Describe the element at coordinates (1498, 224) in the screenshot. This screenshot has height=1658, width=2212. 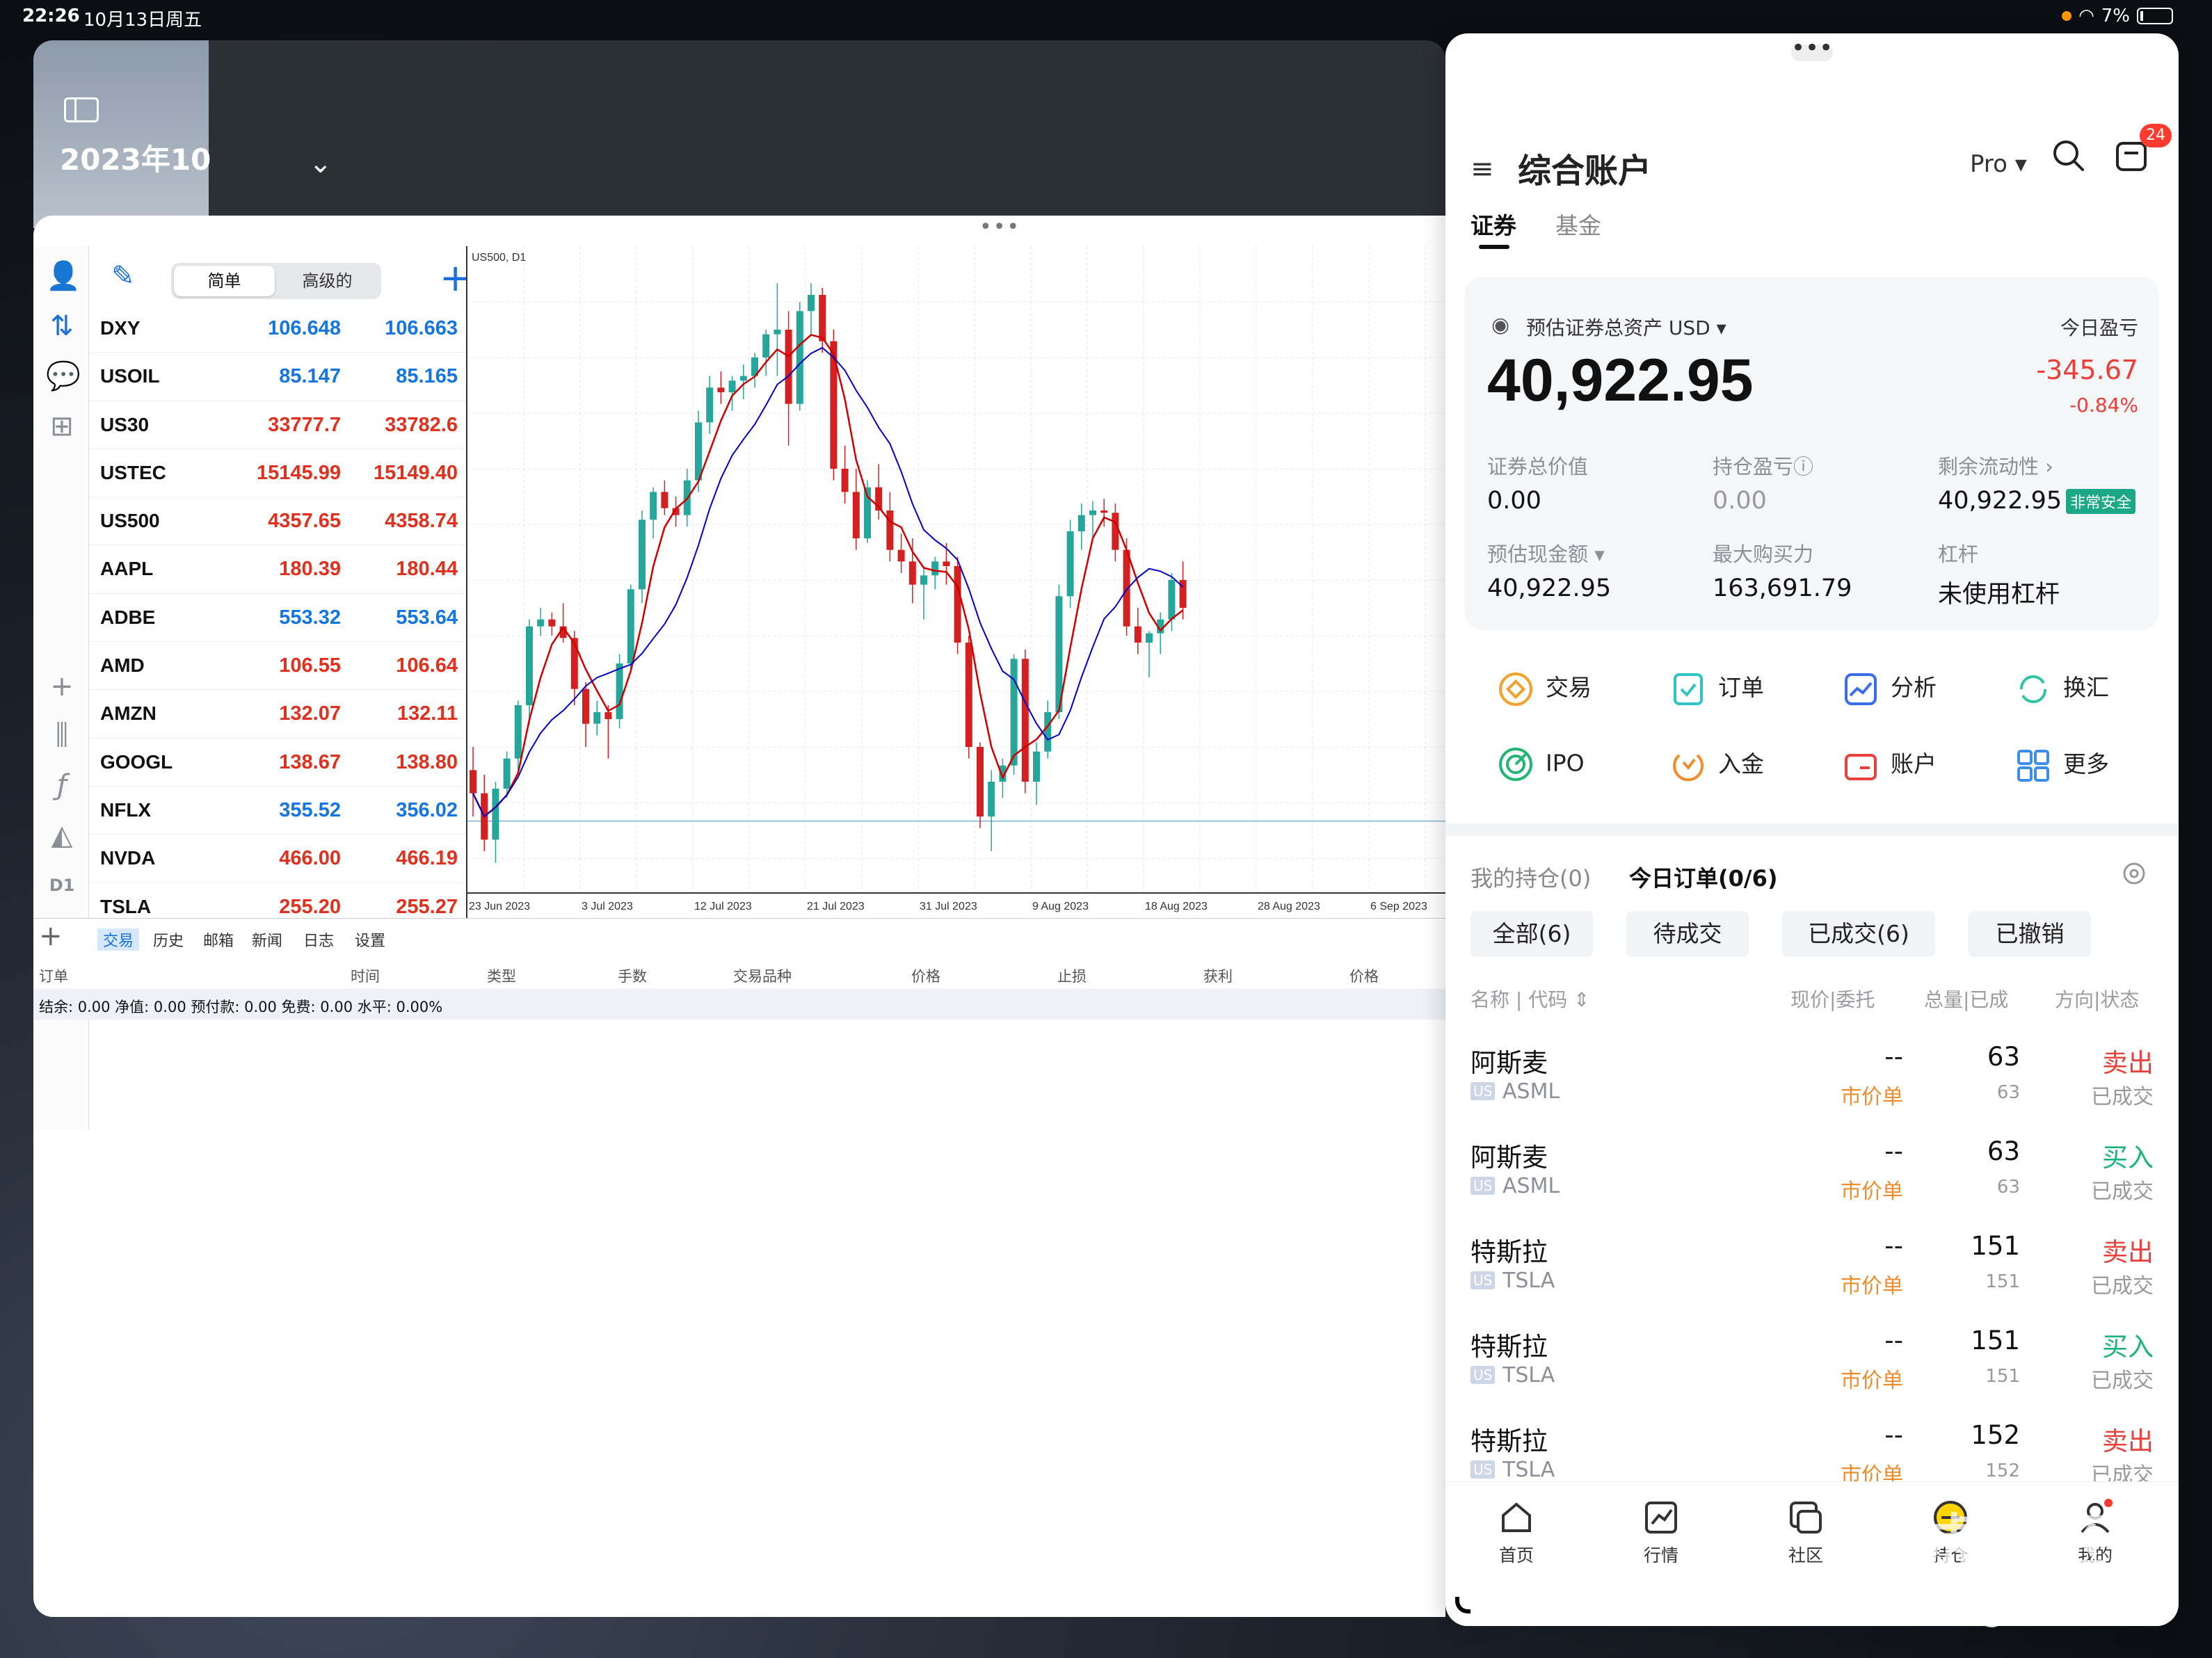
I see `tab-securities: 证券` at that location.